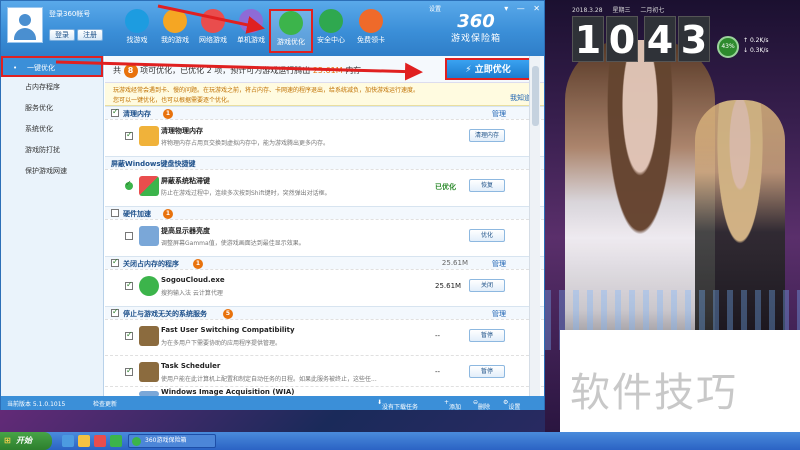  I want to click on row-status: --, so click(438, 372).